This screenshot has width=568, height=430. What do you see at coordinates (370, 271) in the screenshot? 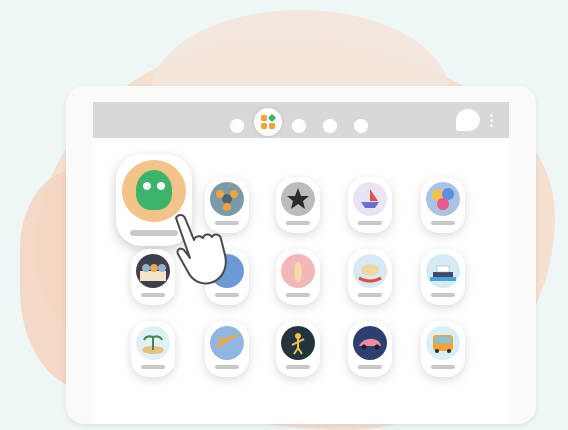
I see `rocking-horse-icon` at bounding box center [370, 271].